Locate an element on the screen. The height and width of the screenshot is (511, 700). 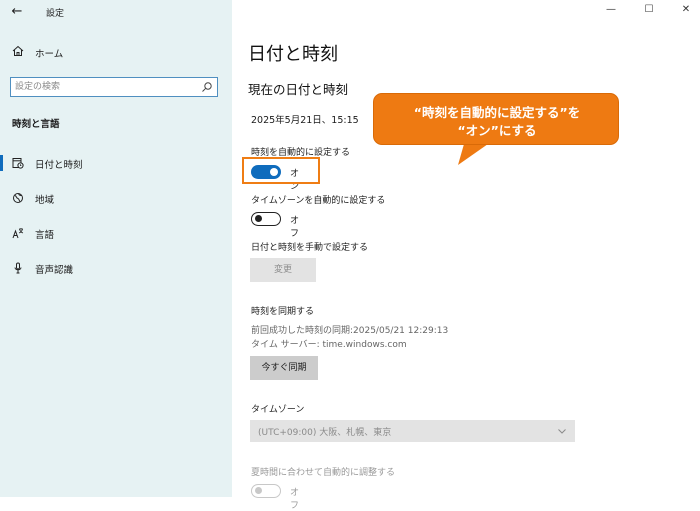
sidebar-section-title: 時刻と言語 is located at coordinates (36, 124).